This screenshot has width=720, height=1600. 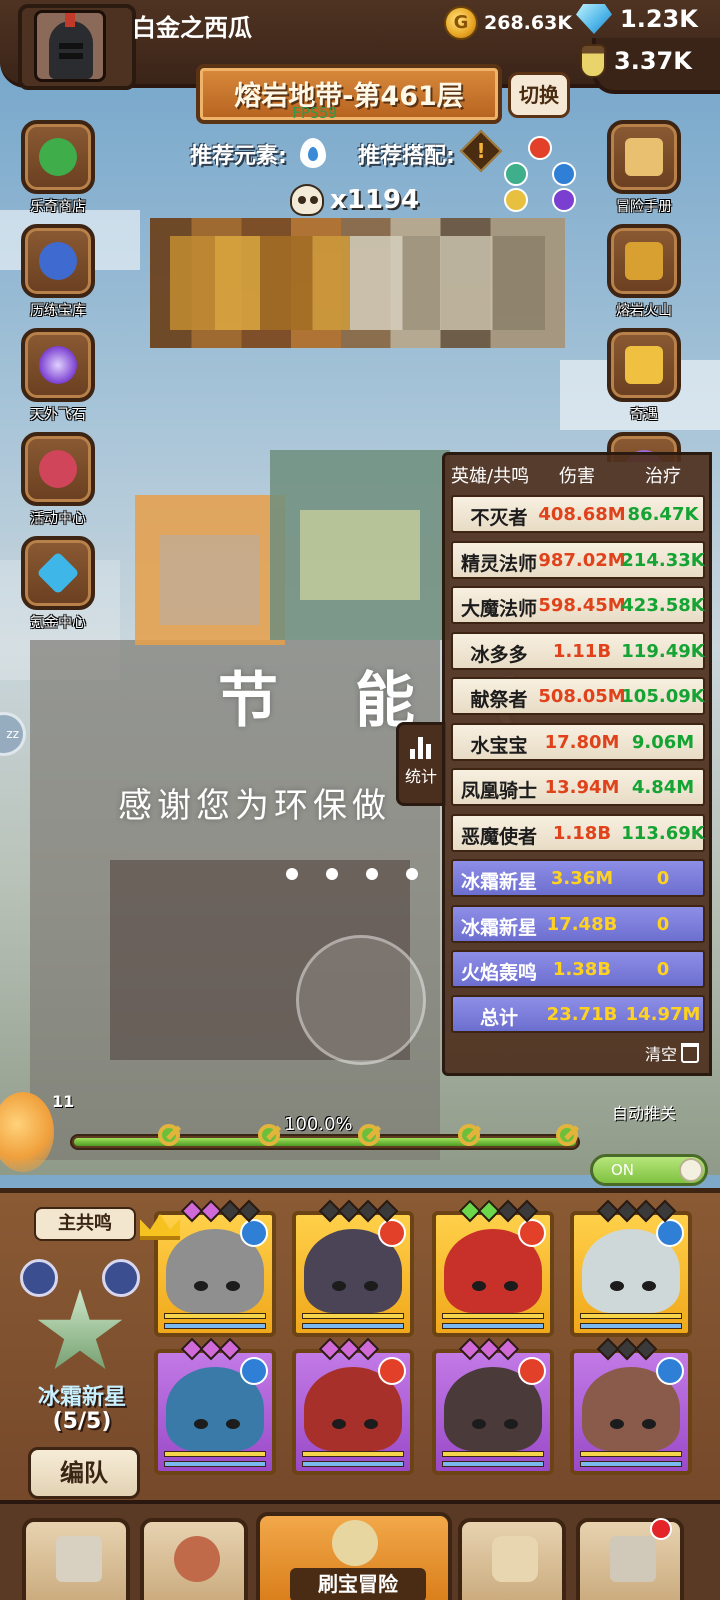 I want to click on virtual-joystick, so click(x=361, y=1000).